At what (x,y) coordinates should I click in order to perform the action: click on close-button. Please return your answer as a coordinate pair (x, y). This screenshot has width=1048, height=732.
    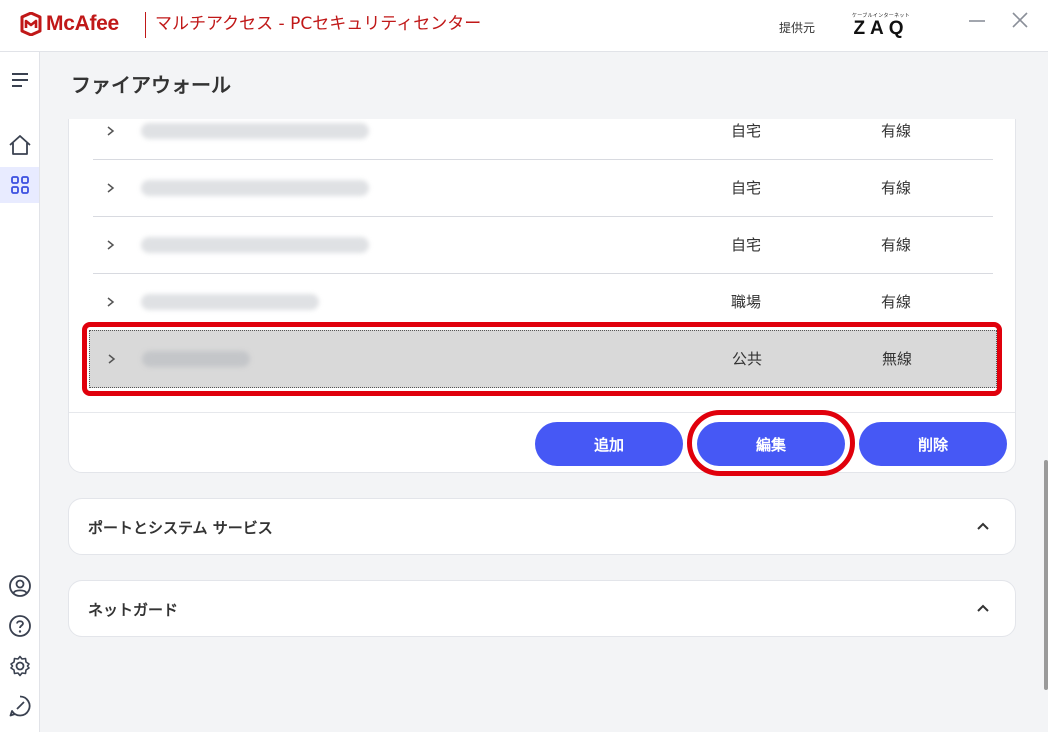
    Looking at the image, I should click on (1020, 20).